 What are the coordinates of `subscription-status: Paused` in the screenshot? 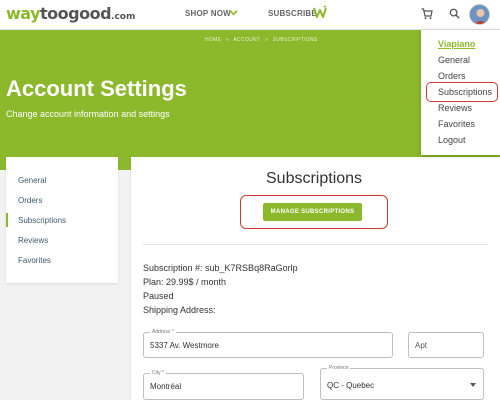 It's located at (158, 296).